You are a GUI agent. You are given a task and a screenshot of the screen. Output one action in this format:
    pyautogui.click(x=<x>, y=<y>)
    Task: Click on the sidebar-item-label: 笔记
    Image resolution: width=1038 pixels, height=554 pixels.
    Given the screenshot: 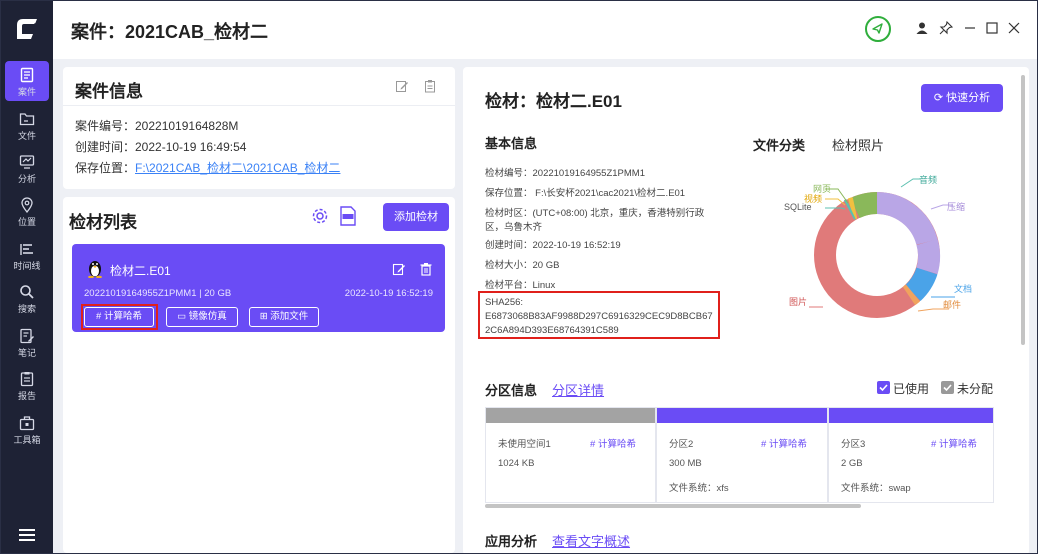 What is the action you would take?
    pyautogui.click(x=26, y=353)
    